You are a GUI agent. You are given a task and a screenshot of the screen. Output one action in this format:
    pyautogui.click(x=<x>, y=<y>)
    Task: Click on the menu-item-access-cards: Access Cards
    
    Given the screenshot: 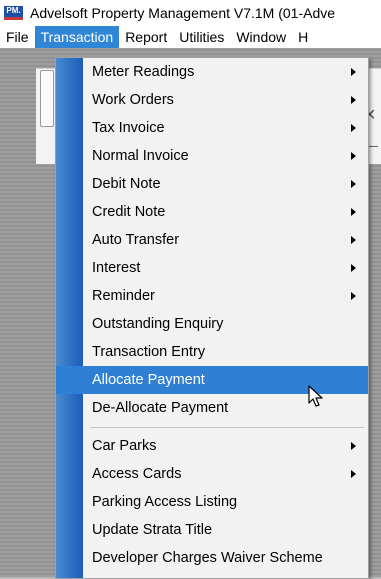 What is the action you would take?
    pyautogui.click(x=212, y=474)
    